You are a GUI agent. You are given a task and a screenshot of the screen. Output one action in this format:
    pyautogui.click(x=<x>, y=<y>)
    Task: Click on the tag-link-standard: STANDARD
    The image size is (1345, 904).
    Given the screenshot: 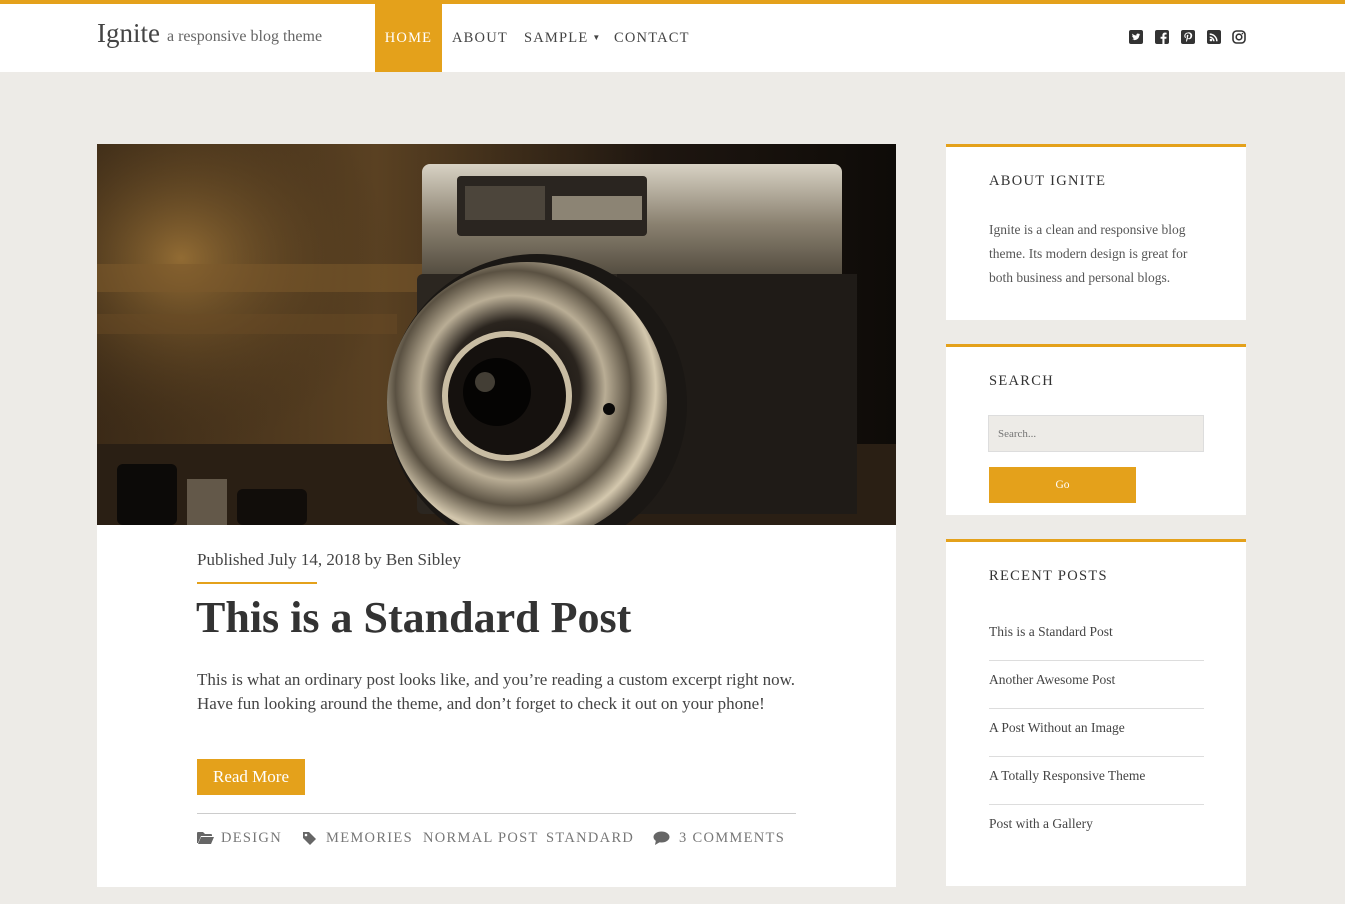 What is the action you would take?
    pyautogui.click(x=590, y=838)
    